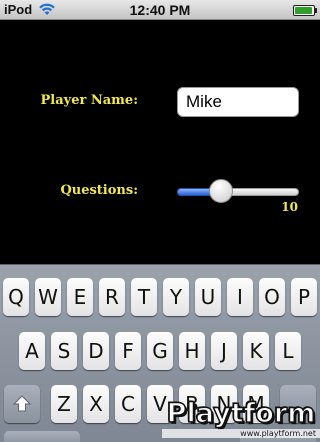 Image resolution: width=320 pixels, height=442 pixels. What do you see at coordinates (176, 297) in the screenshot?
I see `key-y: Y` at bounding box center [176, 297].